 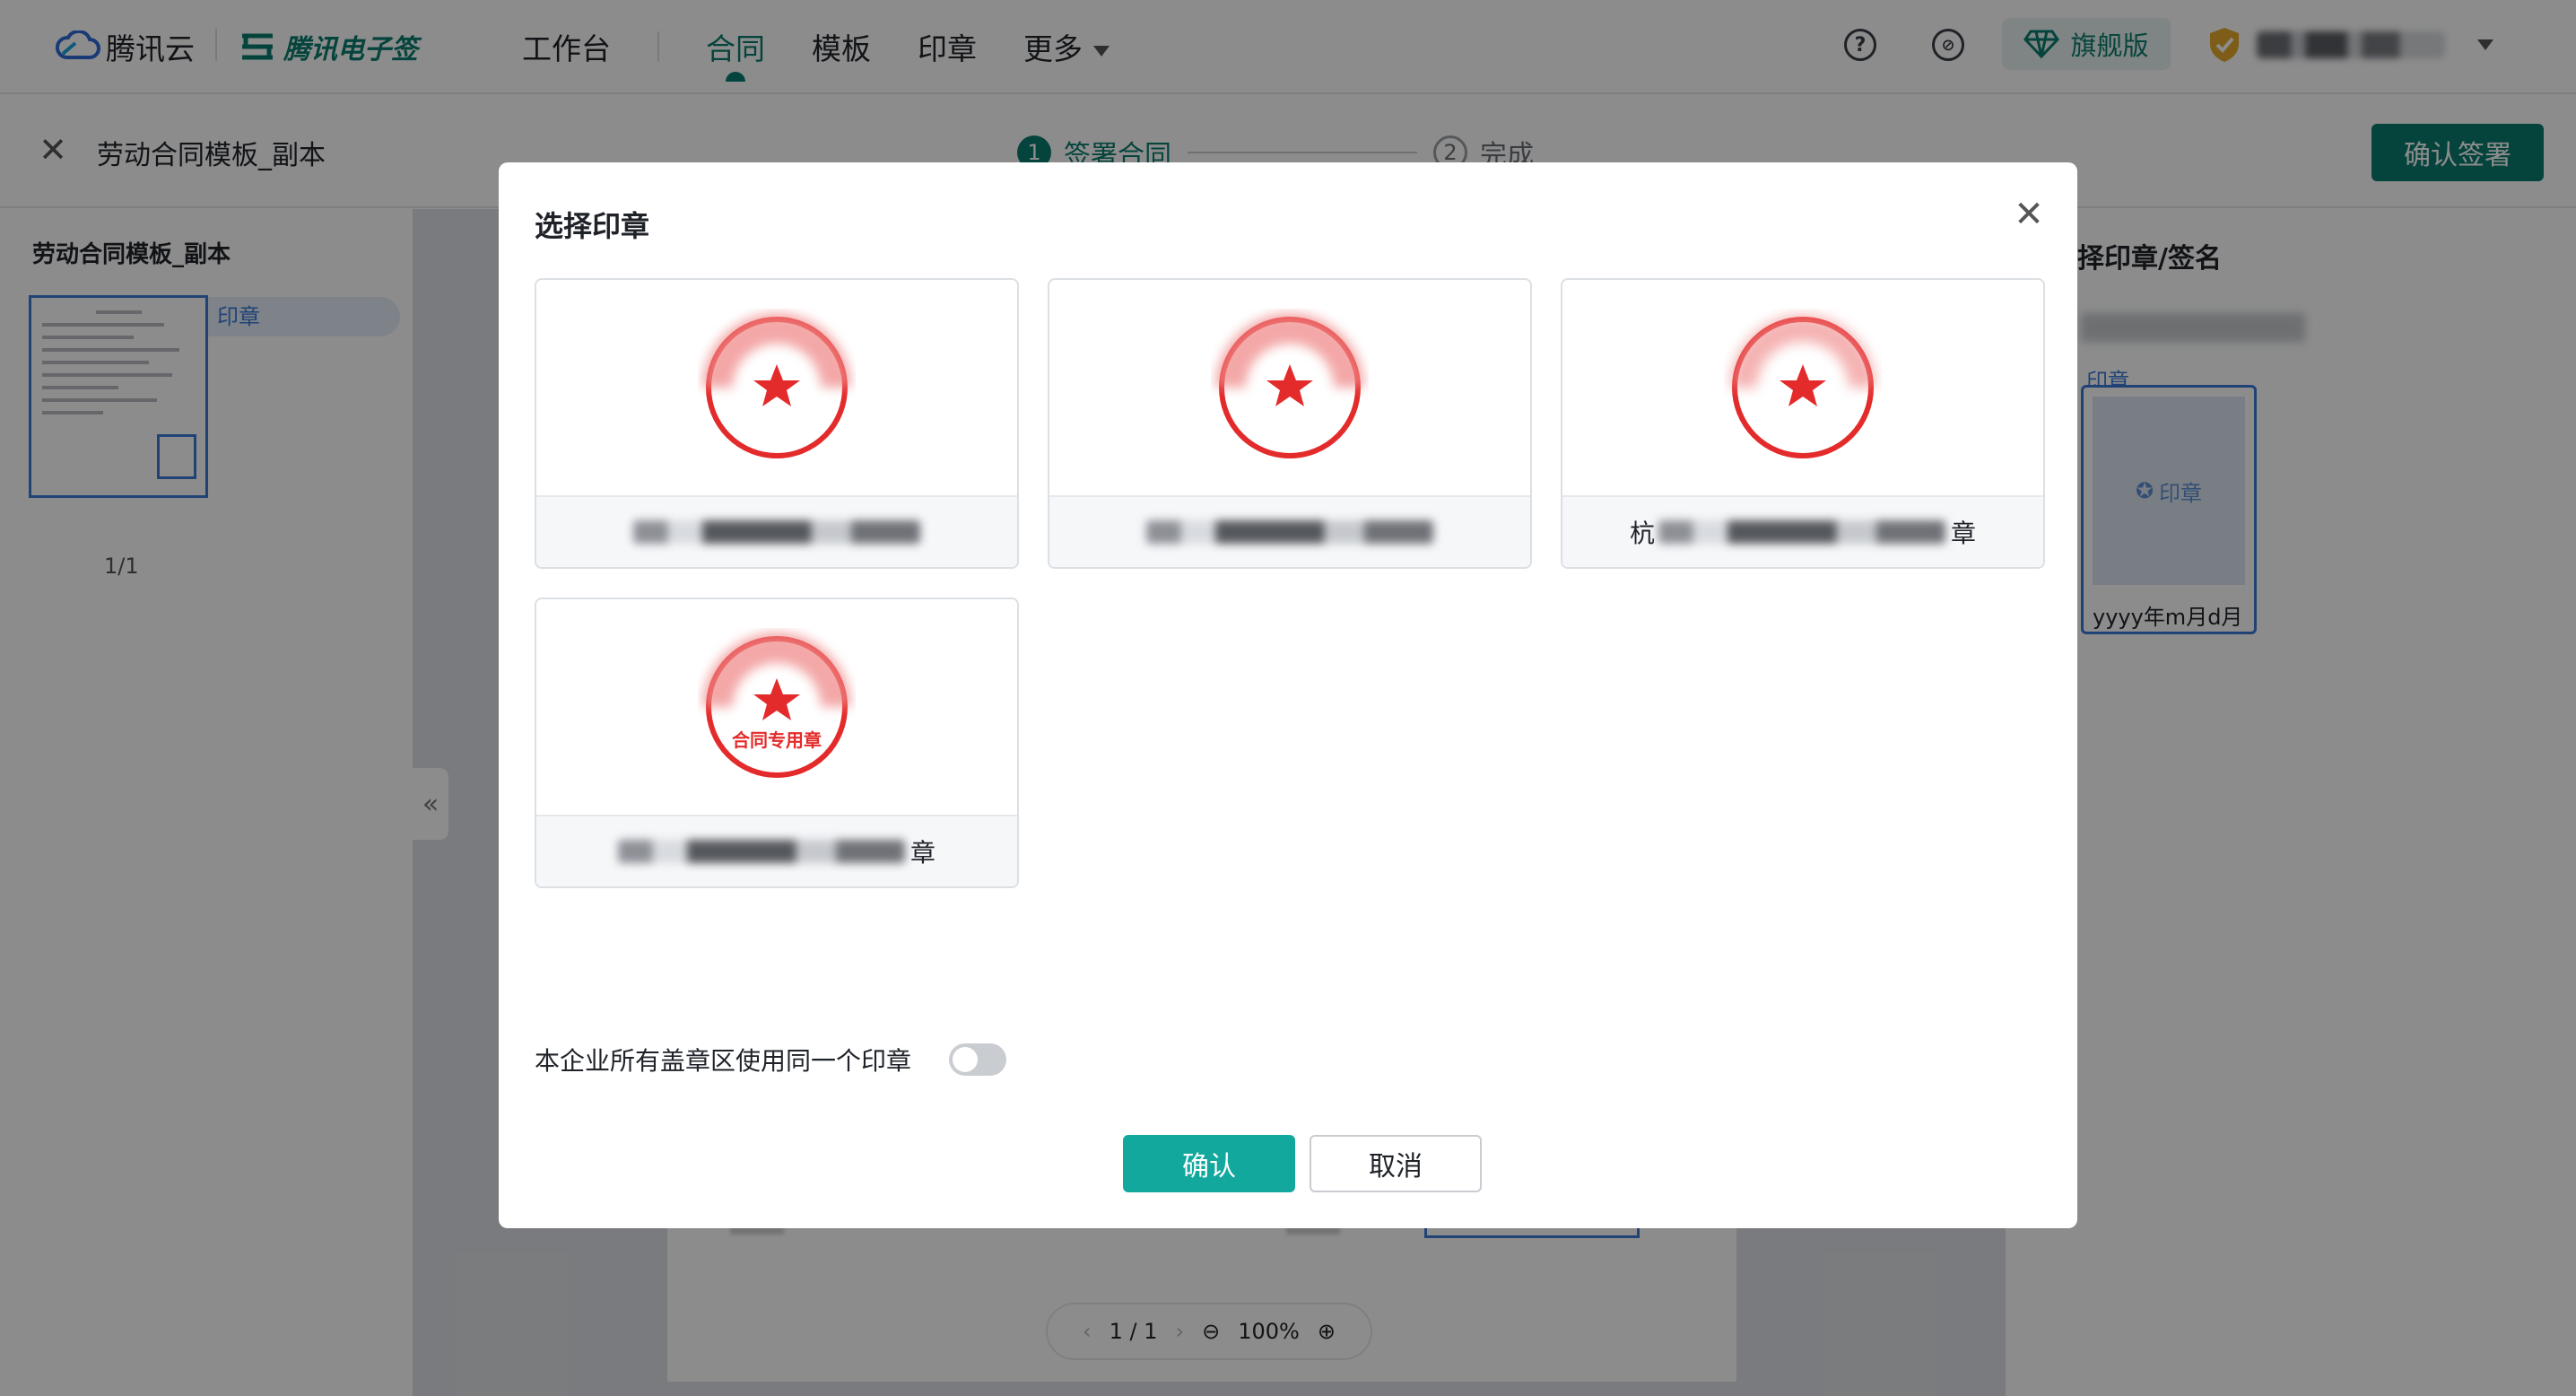 What do you see at coordinates (1642, 533) in the screenshot?
I see `seal-name-prefix: 杭` at bounding box center [1642, 533].